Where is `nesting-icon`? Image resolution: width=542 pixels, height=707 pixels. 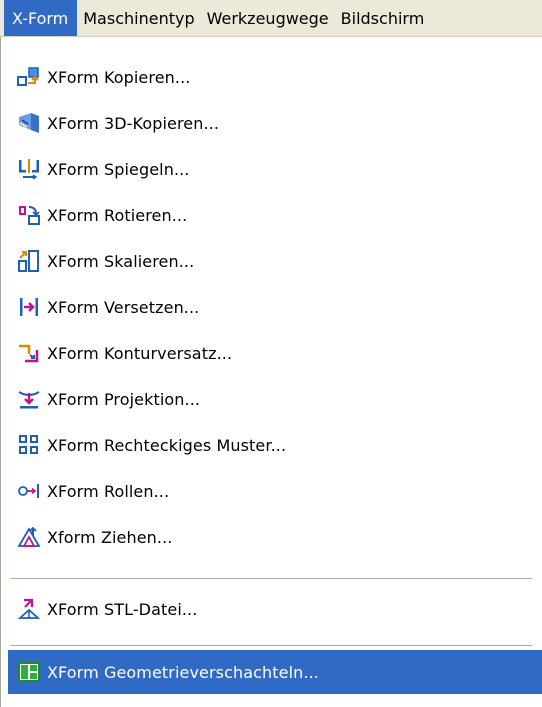
nesting-icon is located at coordinates (29, 672).